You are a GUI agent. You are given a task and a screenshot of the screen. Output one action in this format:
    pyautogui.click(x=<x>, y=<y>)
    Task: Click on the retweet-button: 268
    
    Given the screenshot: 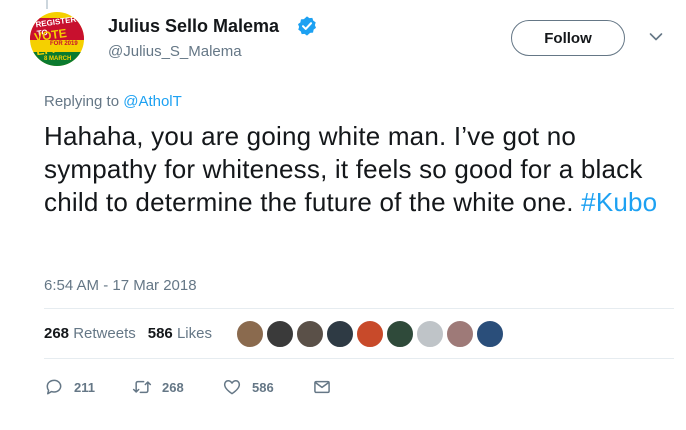 What is the action you would take?
    pyautogui.click(x=158, y=387)
    